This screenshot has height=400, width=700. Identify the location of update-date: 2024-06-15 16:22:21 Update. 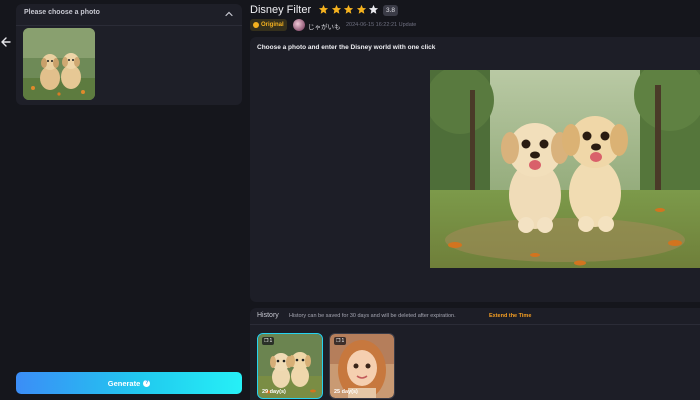
(381, 25).